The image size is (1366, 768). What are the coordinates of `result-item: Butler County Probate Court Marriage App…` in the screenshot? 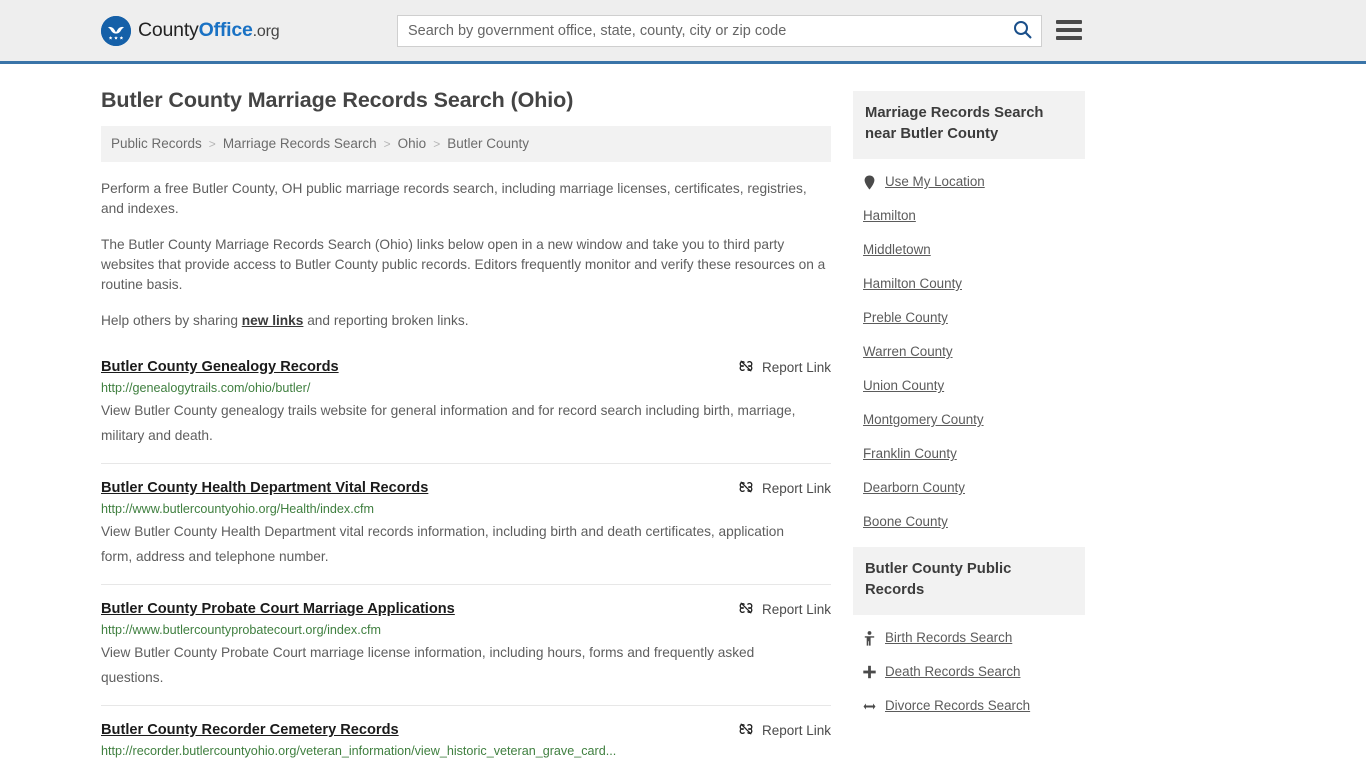 It's located at (466, 644).